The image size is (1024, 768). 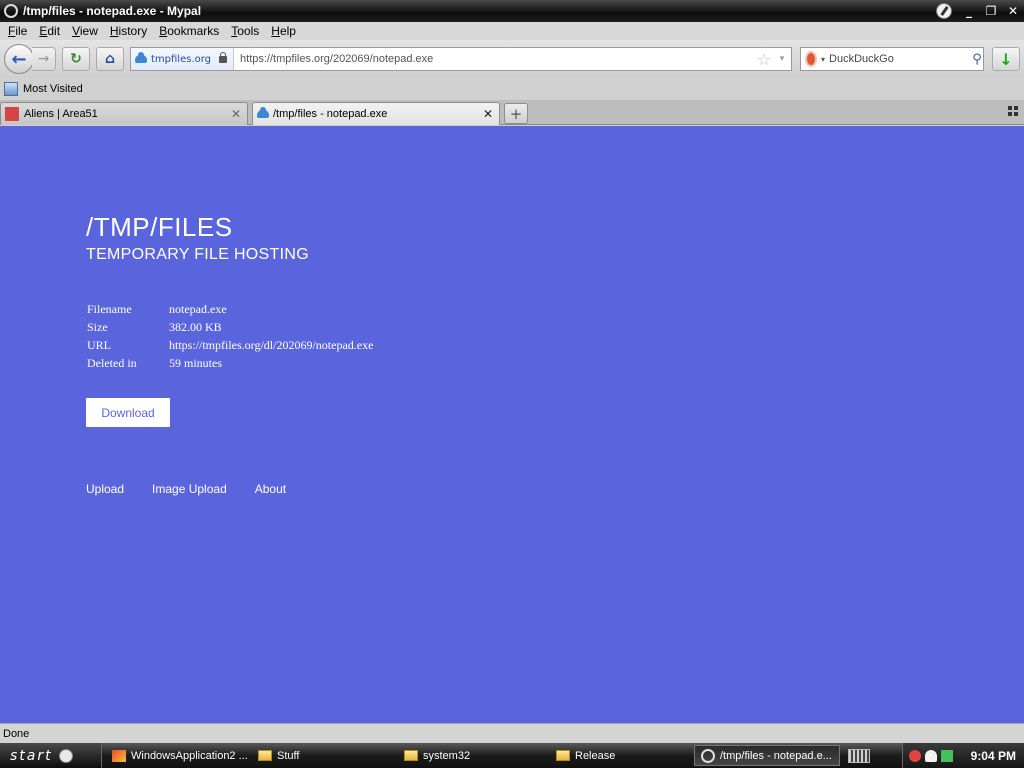 I want to click on menu-file: File, so click(x=17, y=31).